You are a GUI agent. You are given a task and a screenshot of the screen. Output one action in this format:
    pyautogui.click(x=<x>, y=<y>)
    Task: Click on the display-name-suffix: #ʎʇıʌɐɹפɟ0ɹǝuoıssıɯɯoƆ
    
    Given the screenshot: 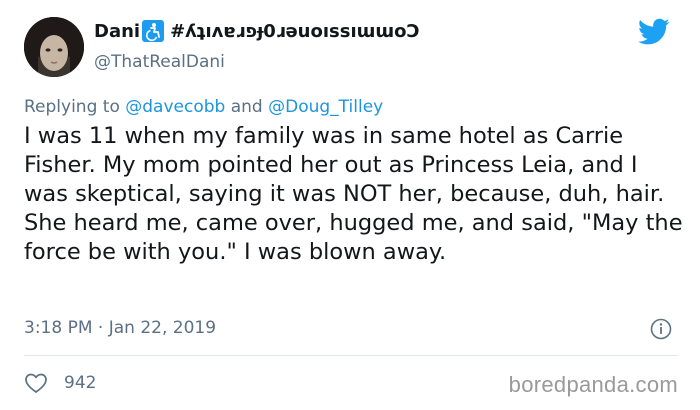 What is the action you would take?
    pyautogui.click(x=295, y=31)
    